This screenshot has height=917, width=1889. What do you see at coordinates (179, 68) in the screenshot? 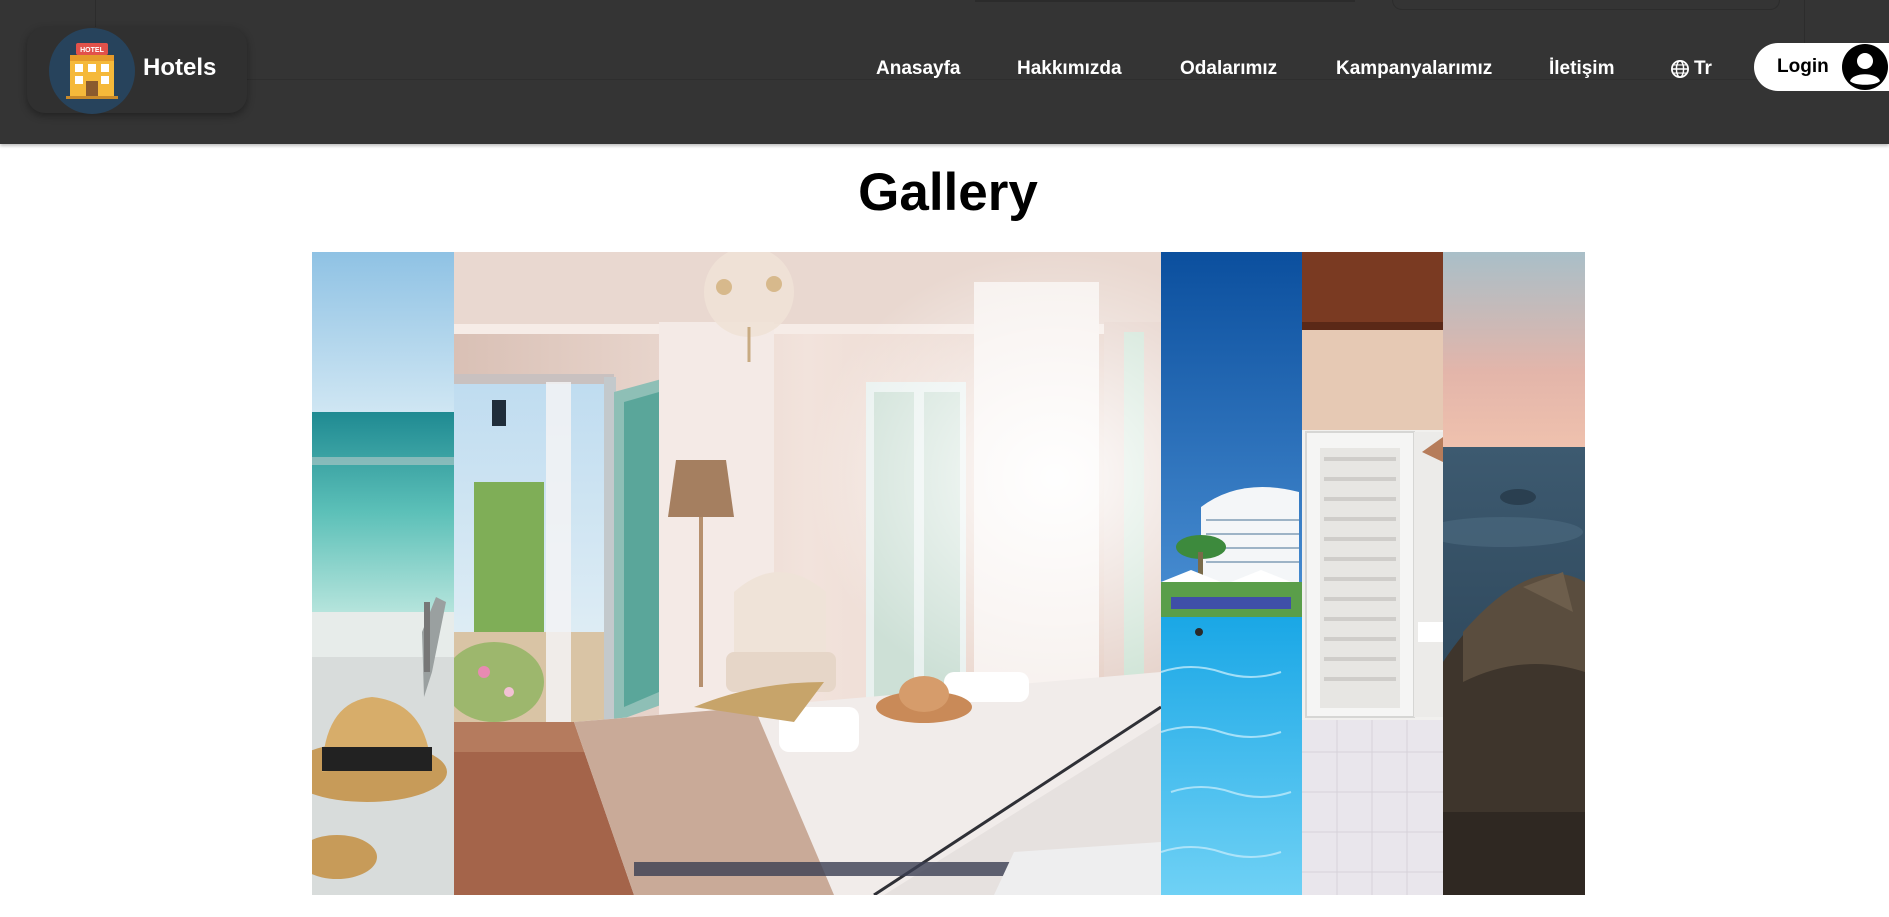
I see `brand-name: Hotels` at bounding box center [179, 68].